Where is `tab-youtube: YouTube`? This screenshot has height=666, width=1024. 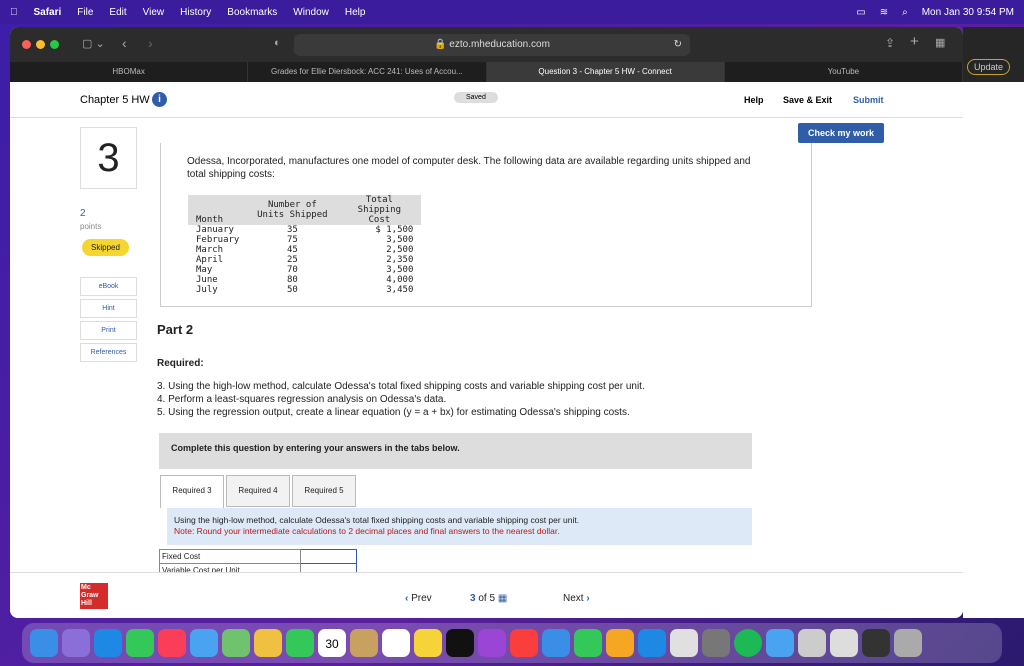 tab-youtube: YouTube is located at coordinates (844, 72).